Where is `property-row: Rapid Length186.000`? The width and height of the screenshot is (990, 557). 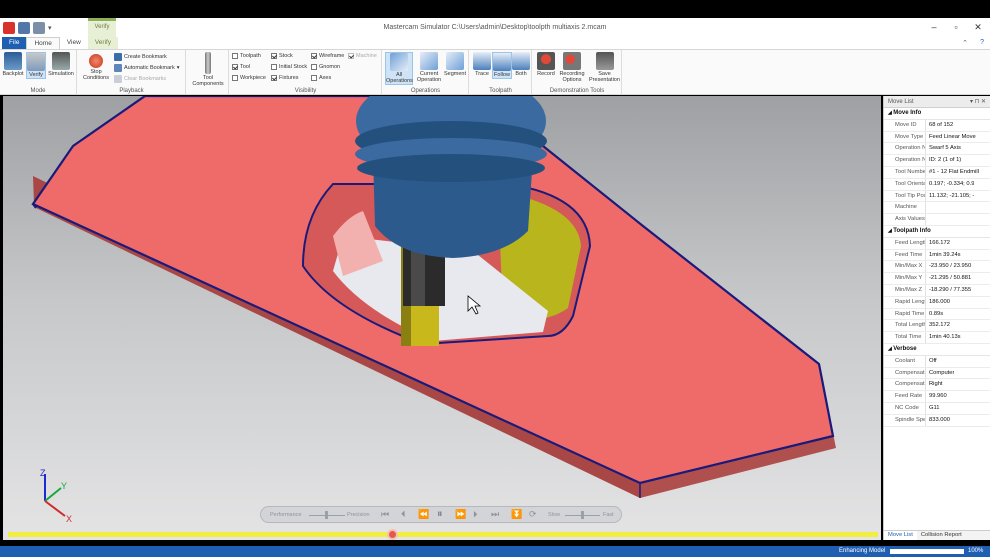 property-row: Rapid Length186.000 is located at coordinates (937, 302).